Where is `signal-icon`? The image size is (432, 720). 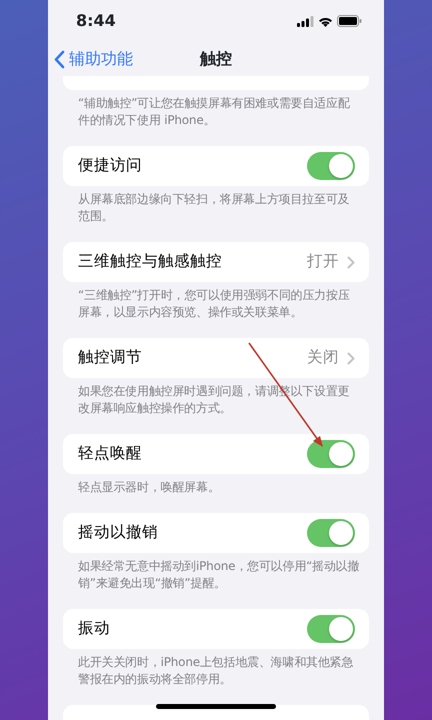
signal-icon is located at coordinates (305, 21).